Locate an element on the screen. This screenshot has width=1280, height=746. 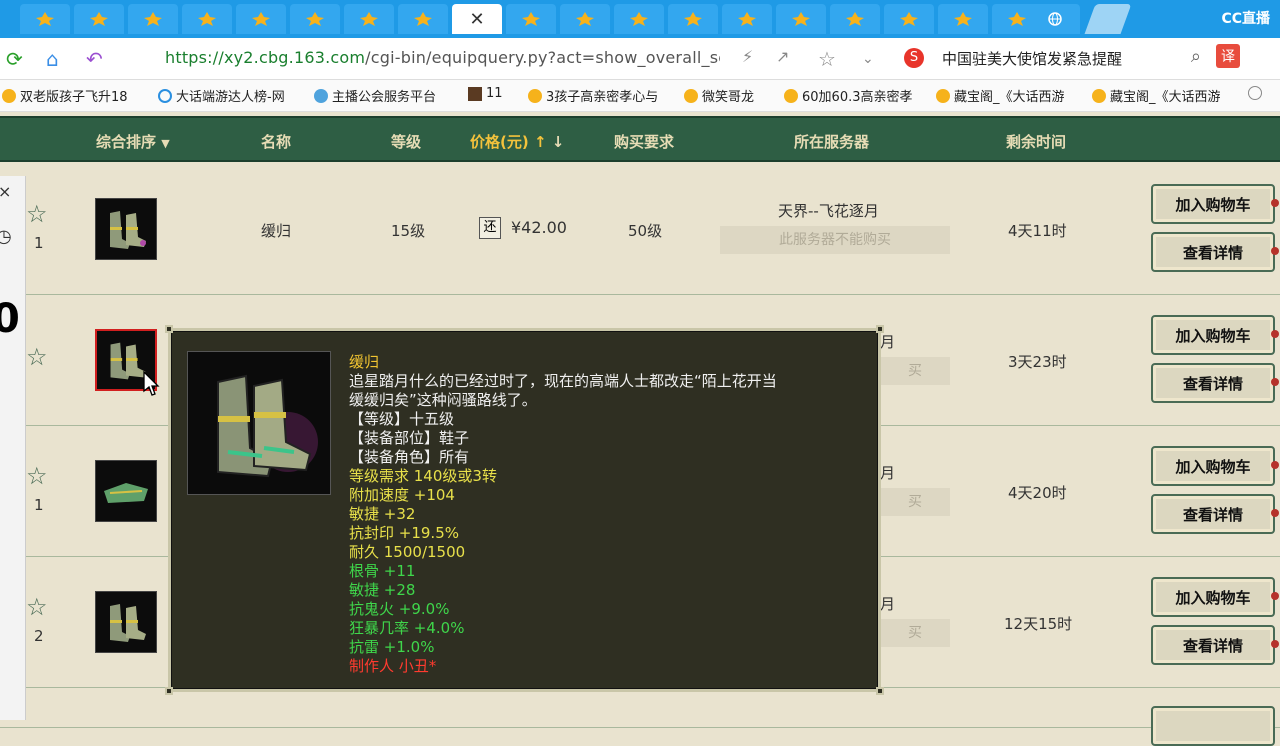
close-icon: × is located at coordinates (5, 191).